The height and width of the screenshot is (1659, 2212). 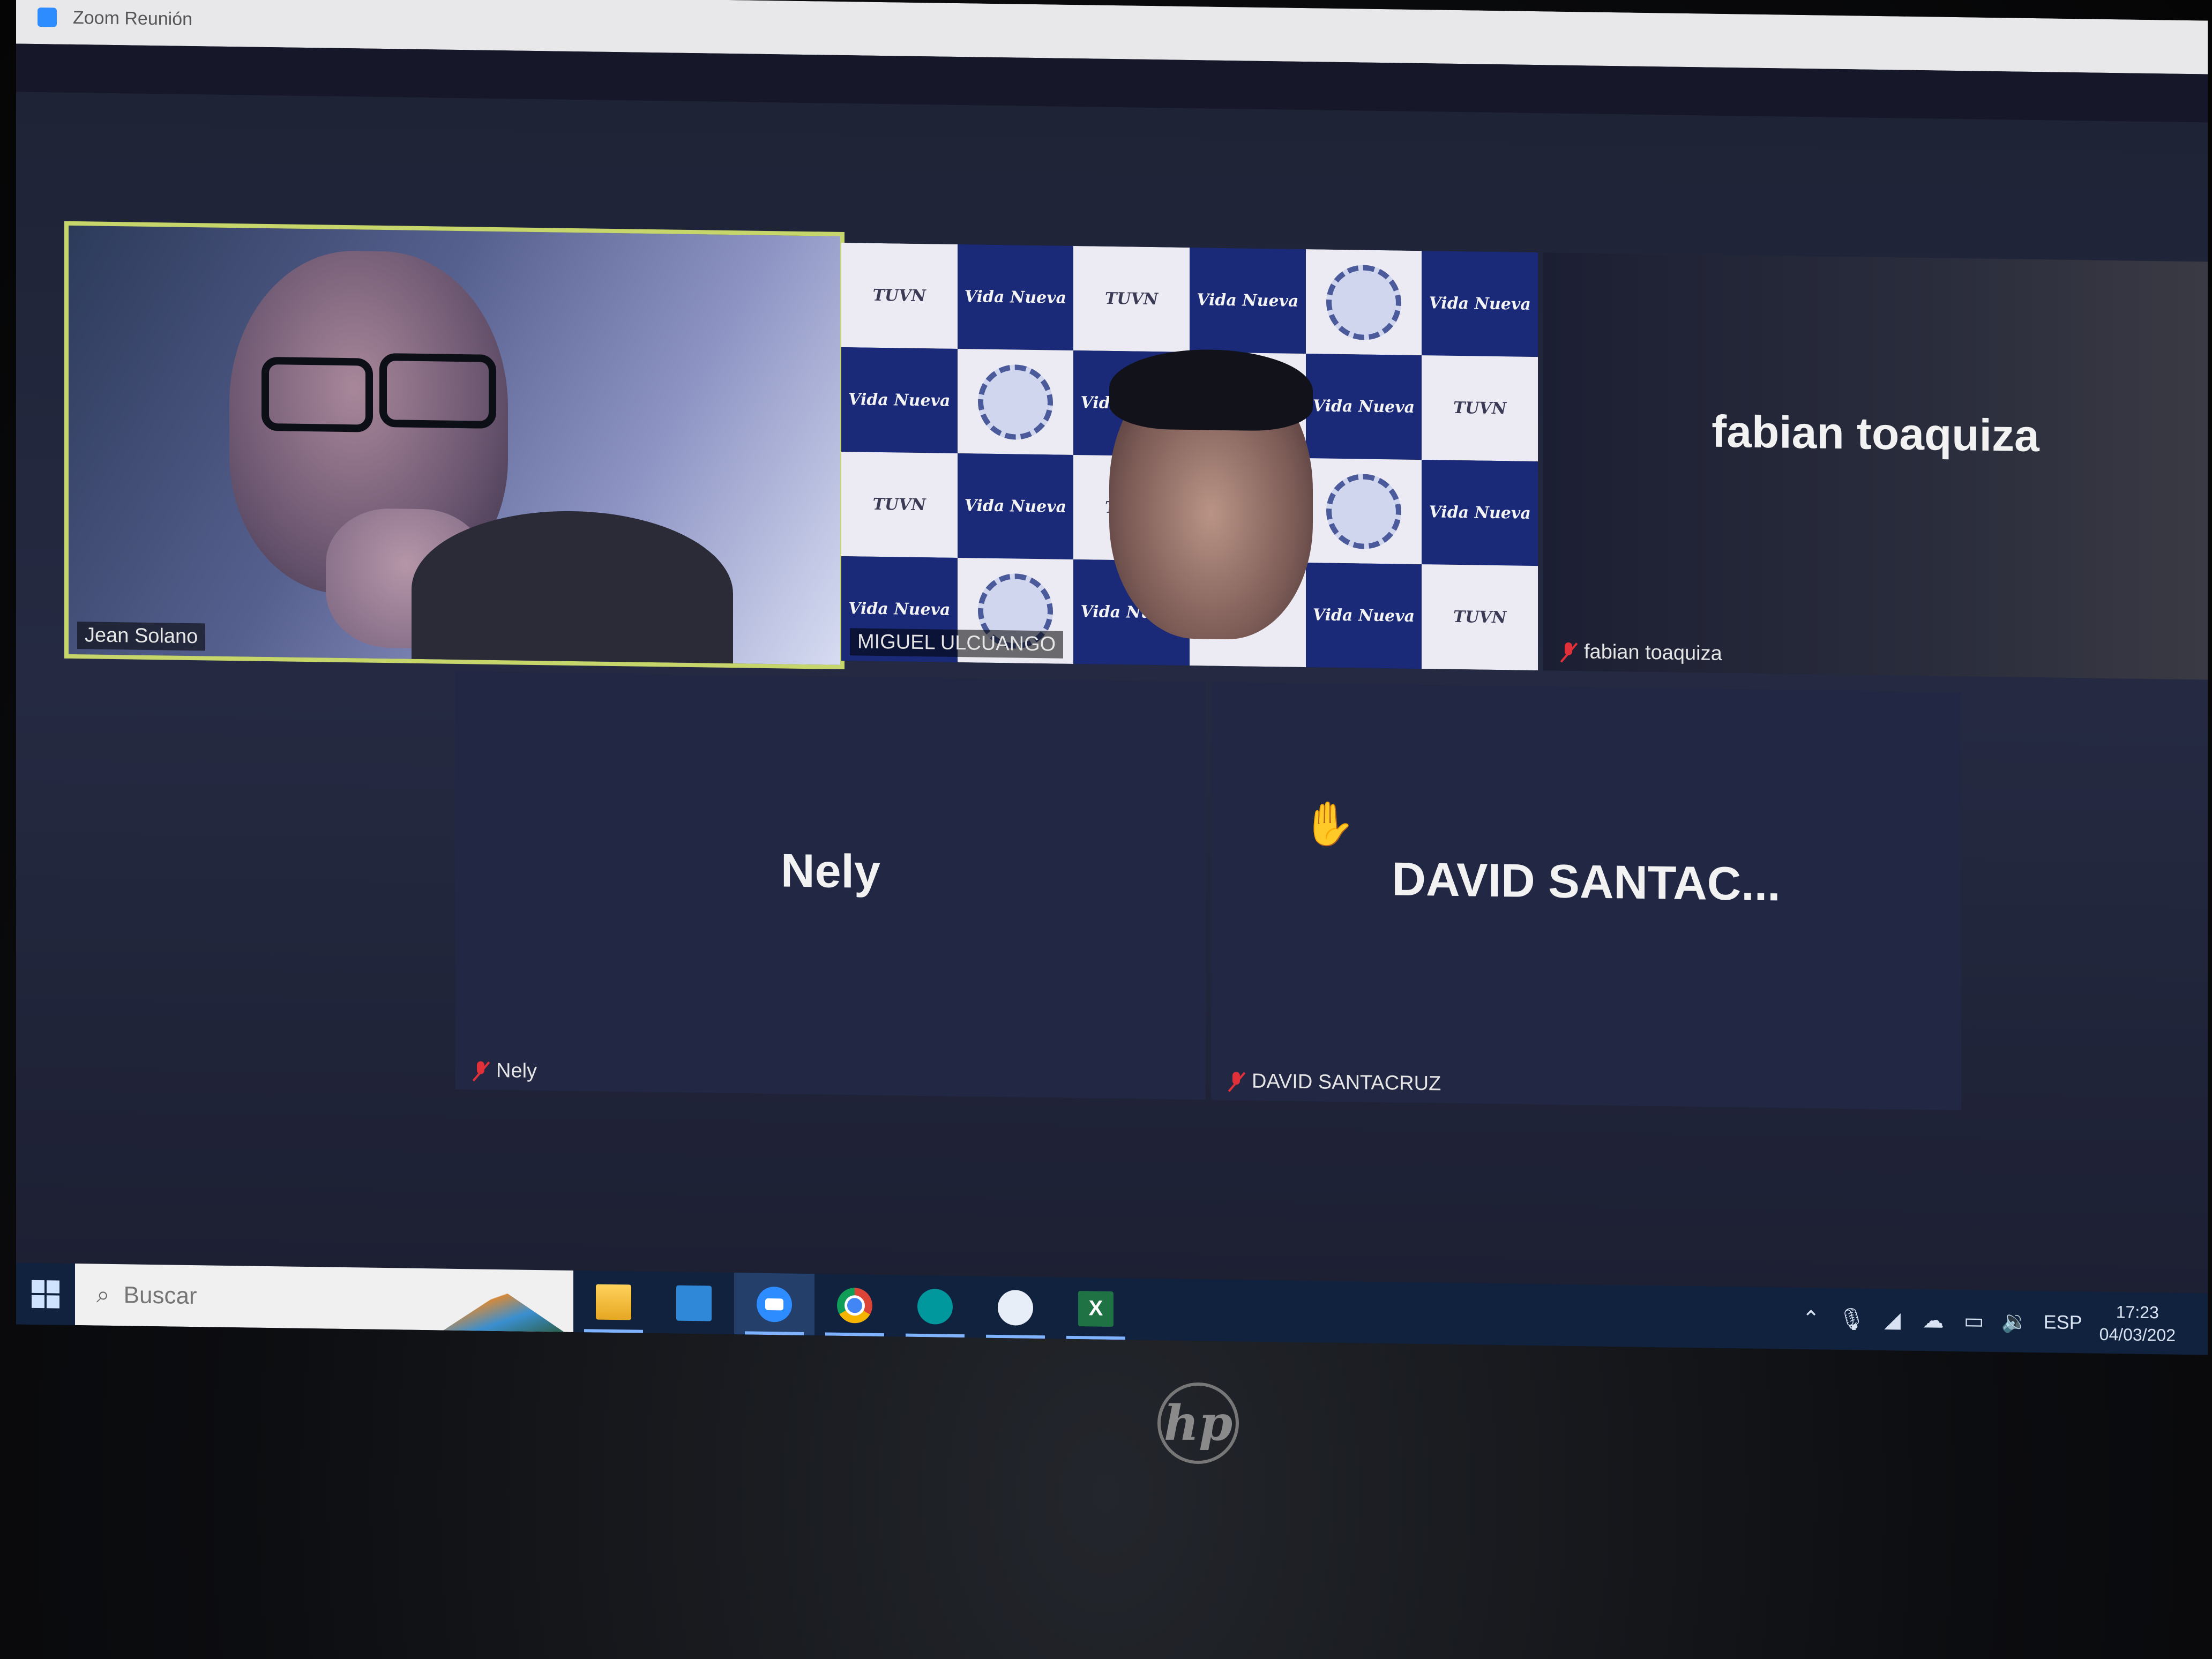 What do you see at coordinates (1329, 823) in the screenshot?
I see `raise-hand-cursor-icon: ✋` at bounding box center [1329, 823].